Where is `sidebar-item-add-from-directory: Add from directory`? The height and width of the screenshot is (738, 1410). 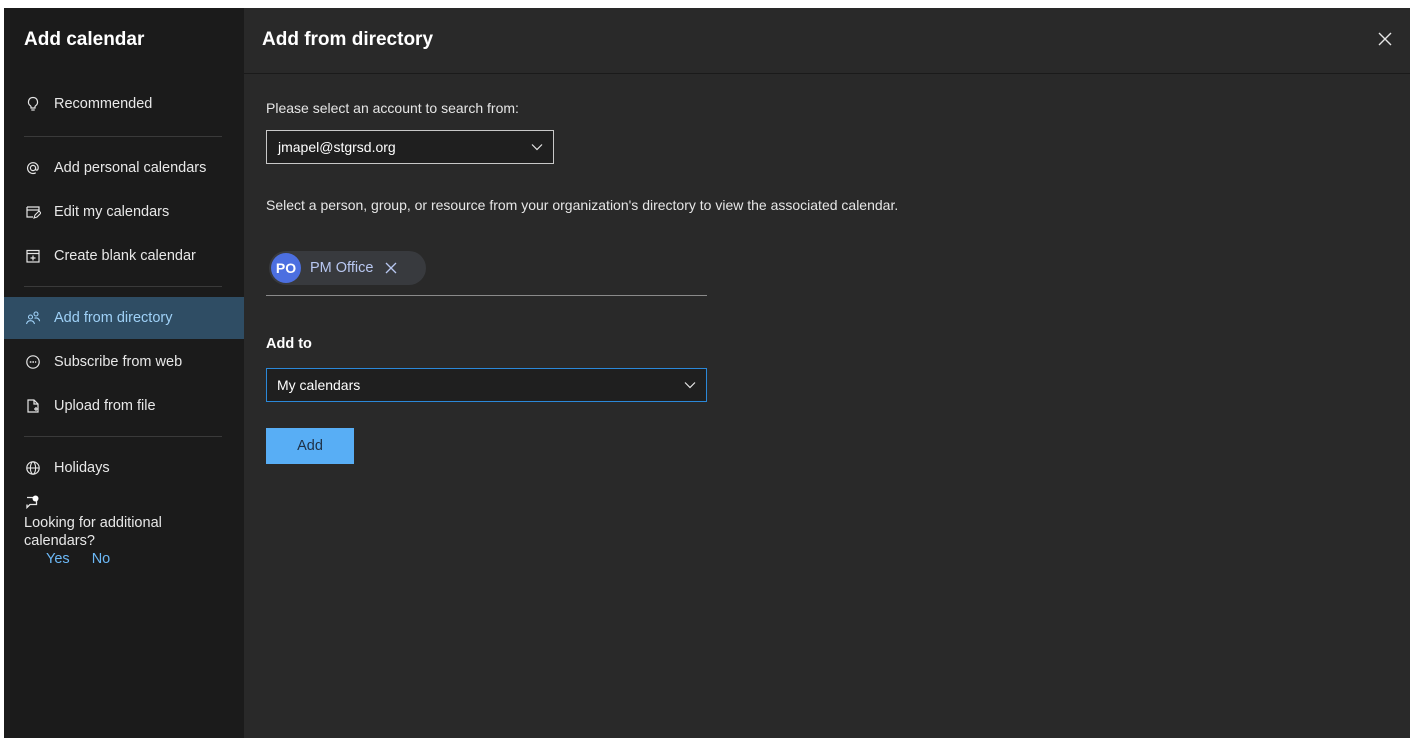
sidebar-item-add-from-directory: Add from directory is located at coordinates (124, 318).